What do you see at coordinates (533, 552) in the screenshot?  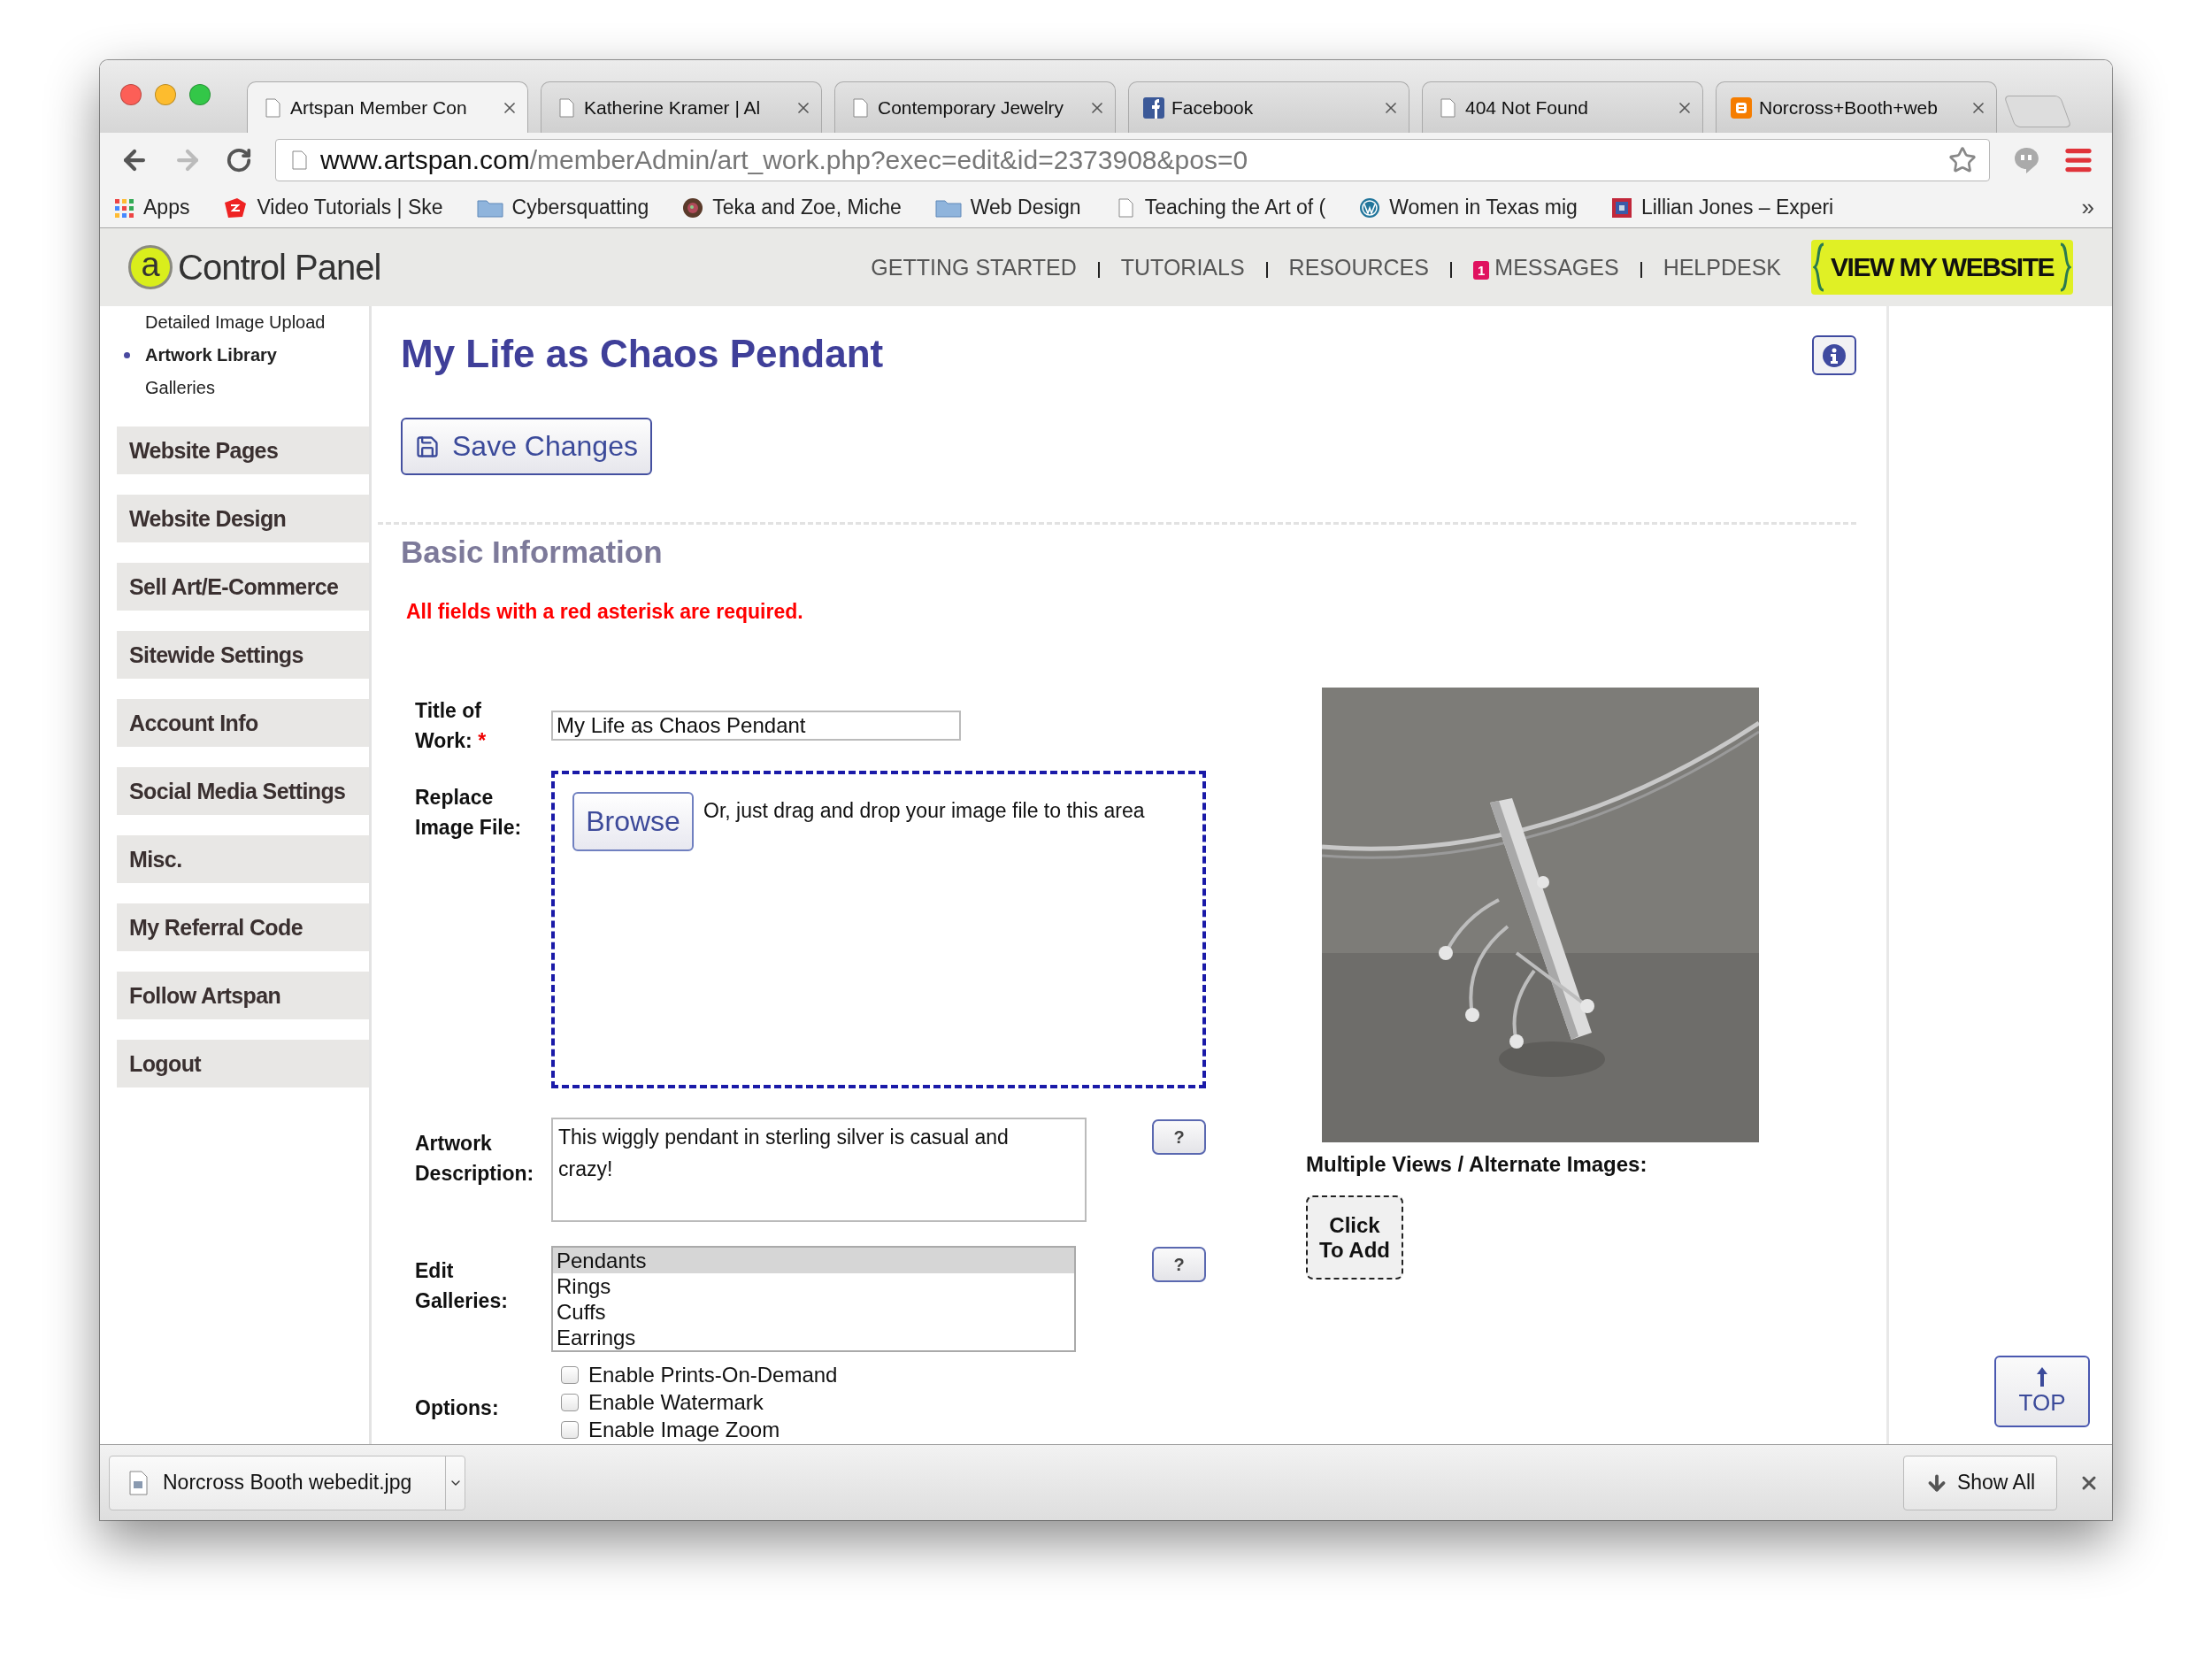 I see `section-heading: Basic Information` at bounding box center [533, 552].